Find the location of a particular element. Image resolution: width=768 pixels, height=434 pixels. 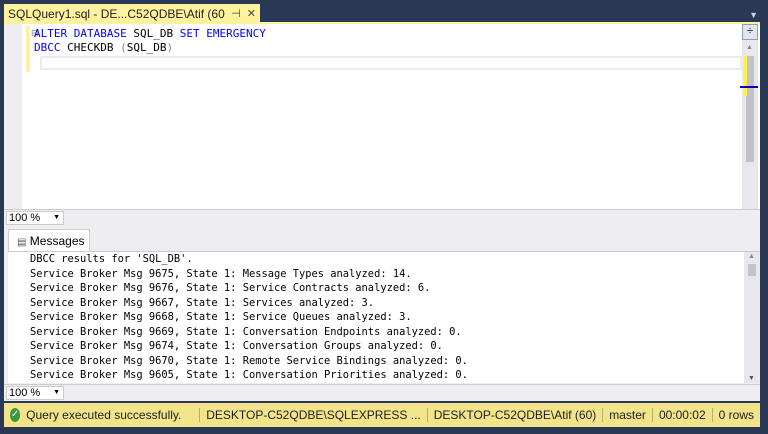

pin-icon: ⊣ is located at coordinates (236, 13).